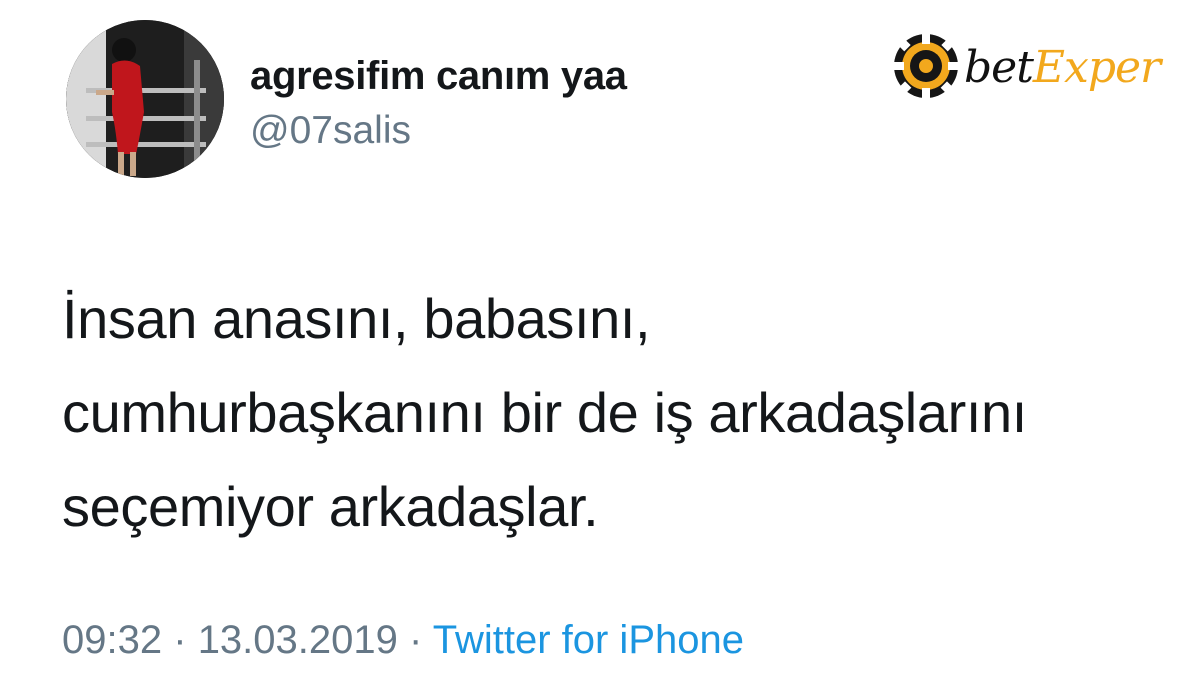 Image resolution: width=1200 pixels, height=695 pixels. I want to click on brand-watermark: betExper, so click(1033, 69).